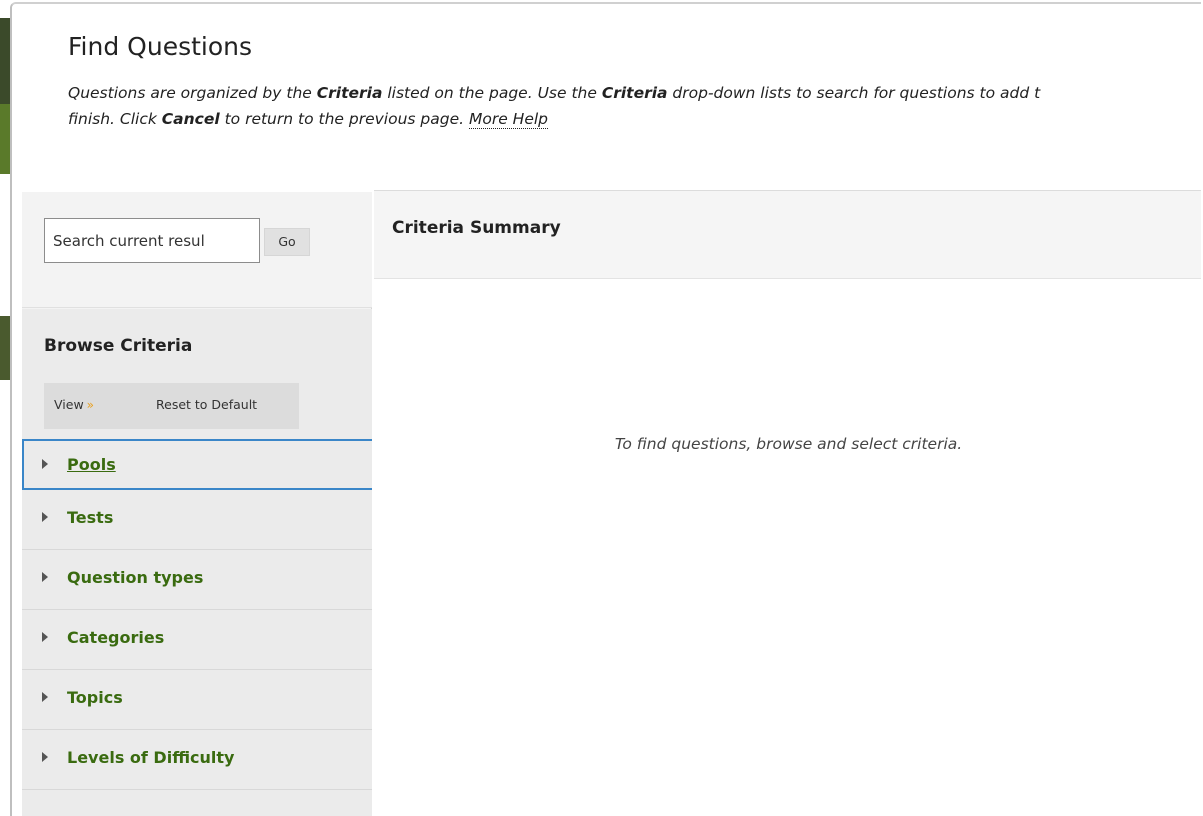 Image resolution: width=1203 pixels, height=816 pixels. Describe the element at coordinates (192, 93) in the screenshot. I see `instructions-segment: Questions are organized by the` at that location.